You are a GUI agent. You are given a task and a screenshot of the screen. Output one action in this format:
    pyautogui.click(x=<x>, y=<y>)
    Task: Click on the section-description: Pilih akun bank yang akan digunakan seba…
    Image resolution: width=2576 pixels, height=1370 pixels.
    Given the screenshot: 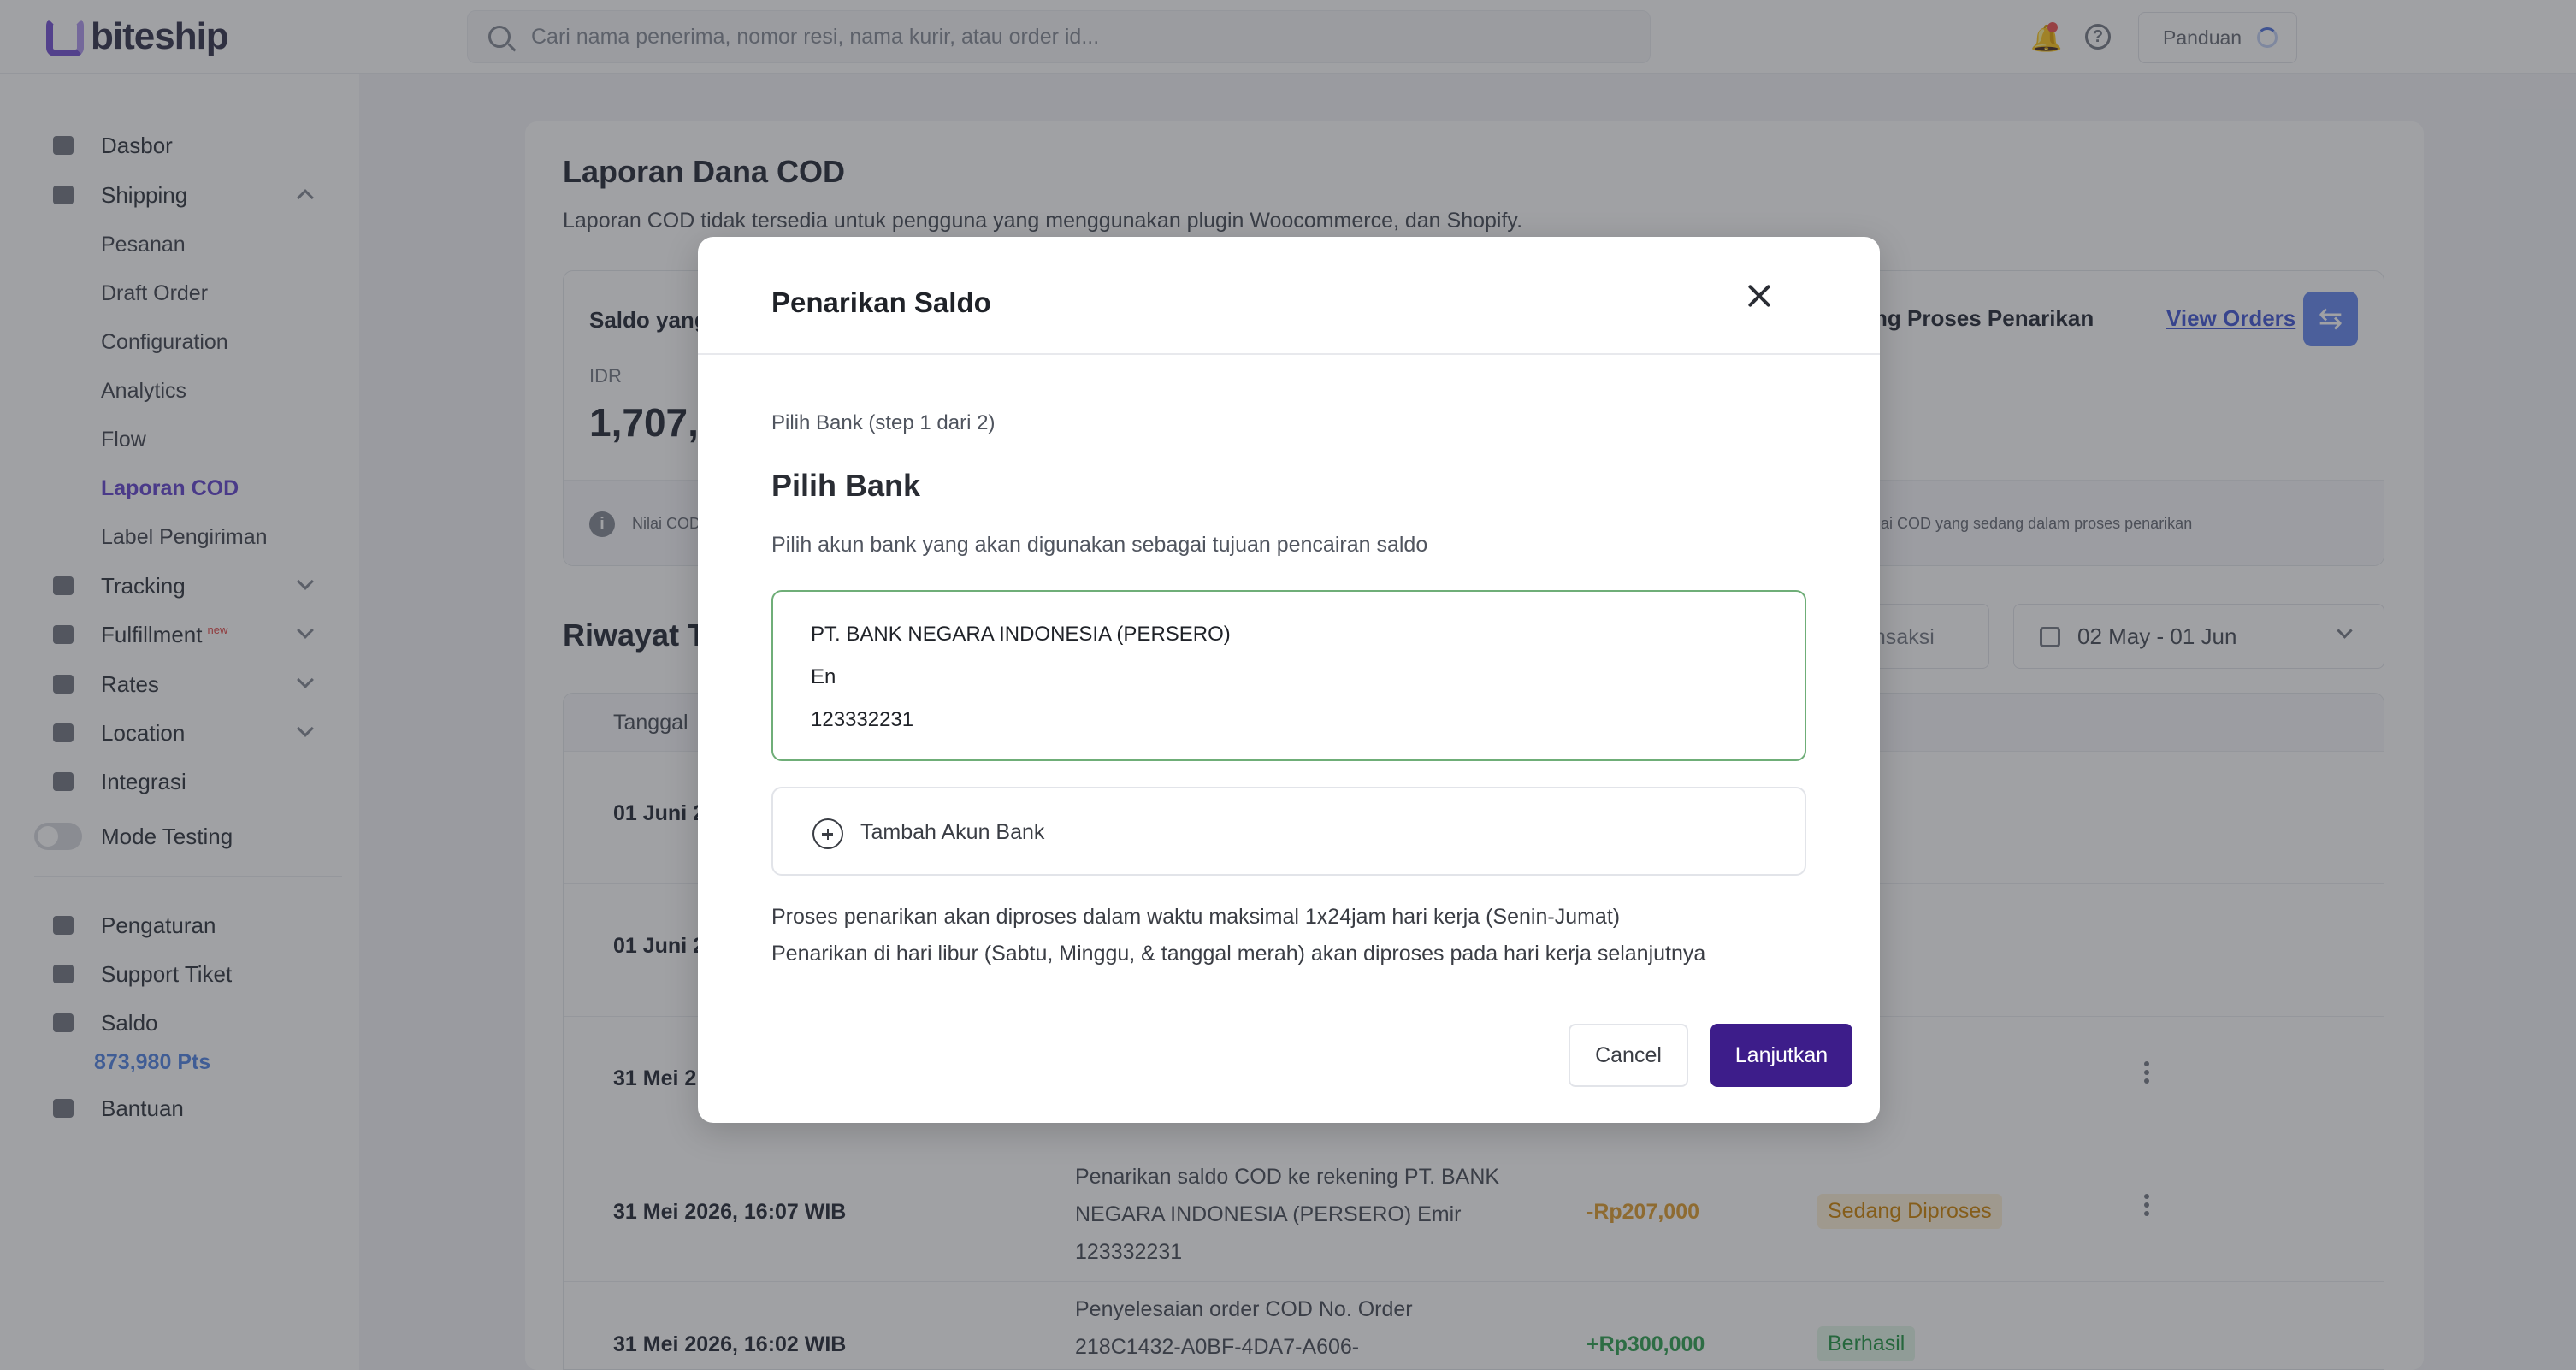 What is the action you would take?
    pyautogui.click(x=1099, y=545)
    